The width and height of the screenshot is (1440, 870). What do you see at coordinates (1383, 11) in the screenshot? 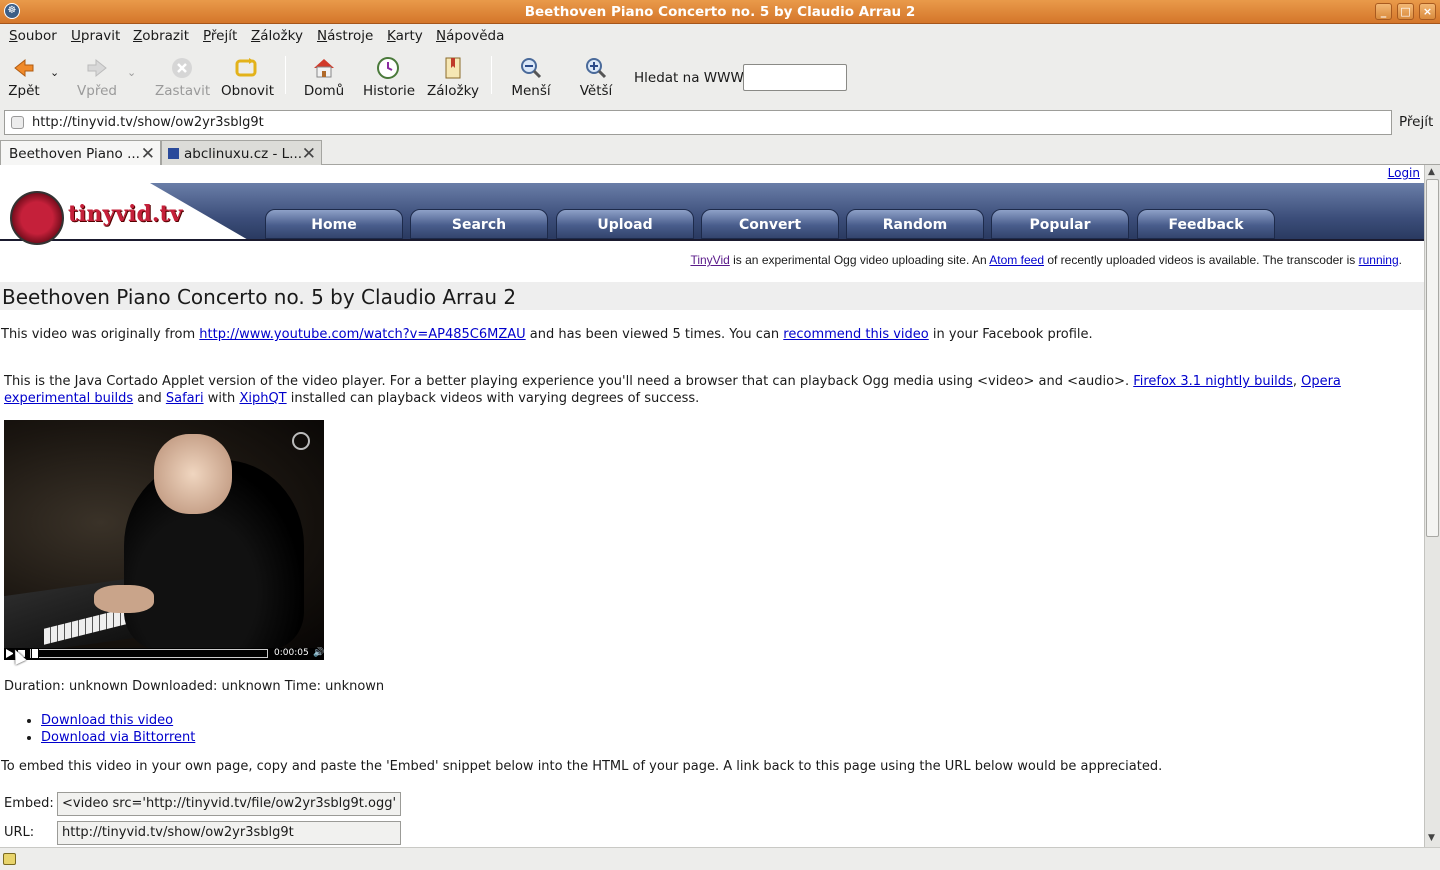
I see `minimize-button: _` at bounding box center [1383, 11].